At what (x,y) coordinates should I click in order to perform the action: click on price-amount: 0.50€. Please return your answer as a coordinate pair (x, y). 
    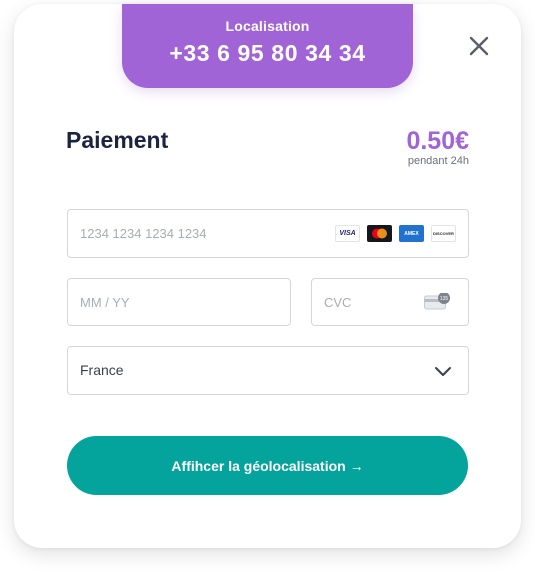
    Looking at the image, I should click on (437, 141).